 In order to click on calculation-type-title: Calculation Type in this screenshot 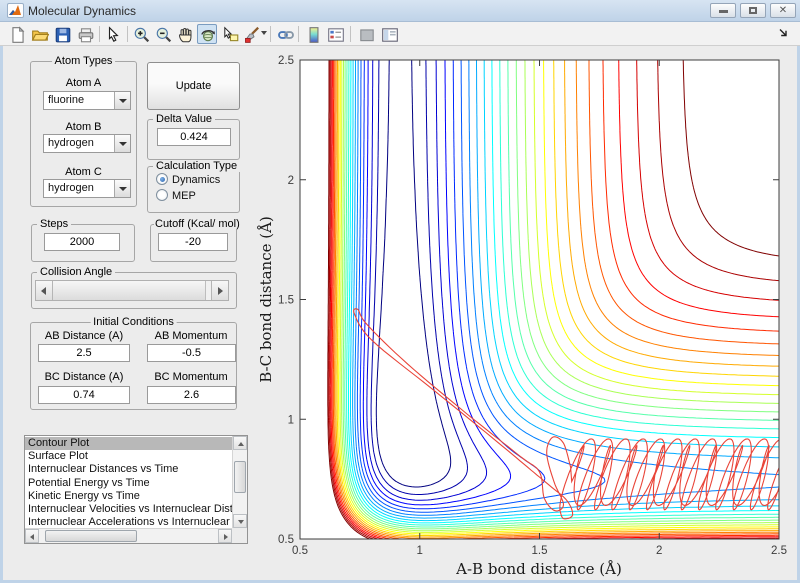, I will do `click(197, 166)`.